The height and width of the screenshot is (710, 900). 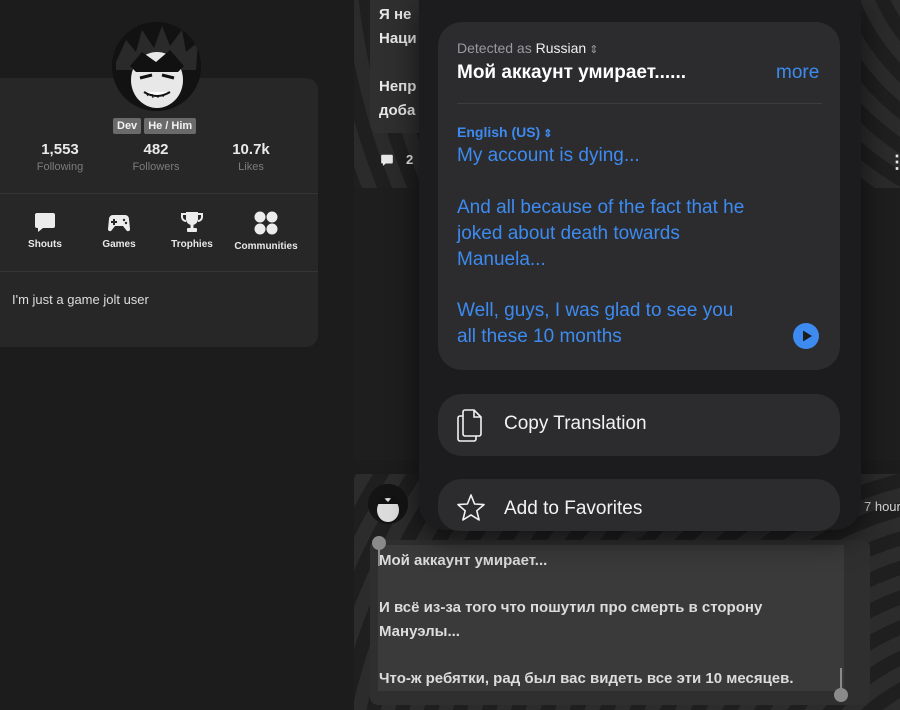 I want to click on stat-likes: 10.7k Likes, so click(x=251, y=157).